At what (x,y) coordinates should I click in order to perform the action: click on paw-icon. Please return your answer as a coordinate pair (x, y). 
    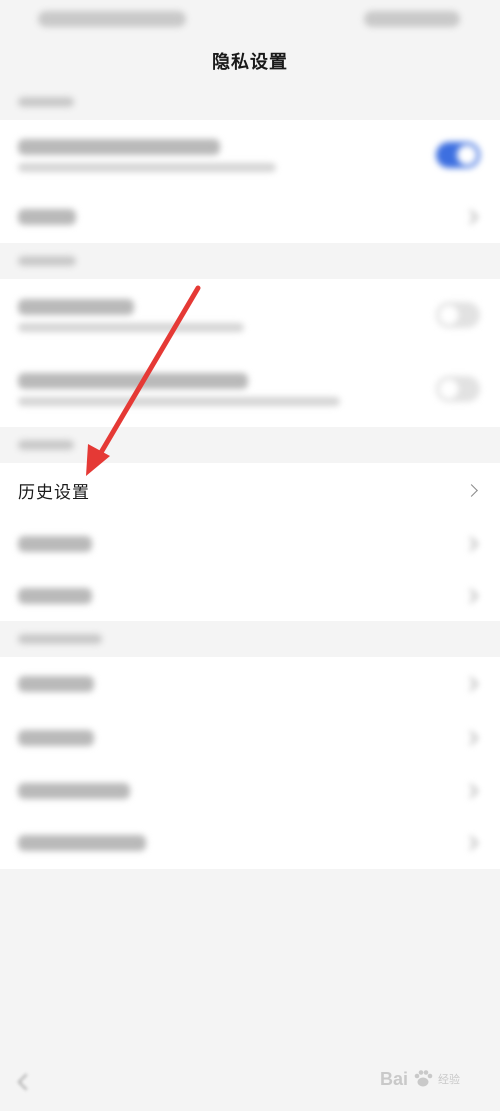
    Looking at the image, I should click on (423, 1078).